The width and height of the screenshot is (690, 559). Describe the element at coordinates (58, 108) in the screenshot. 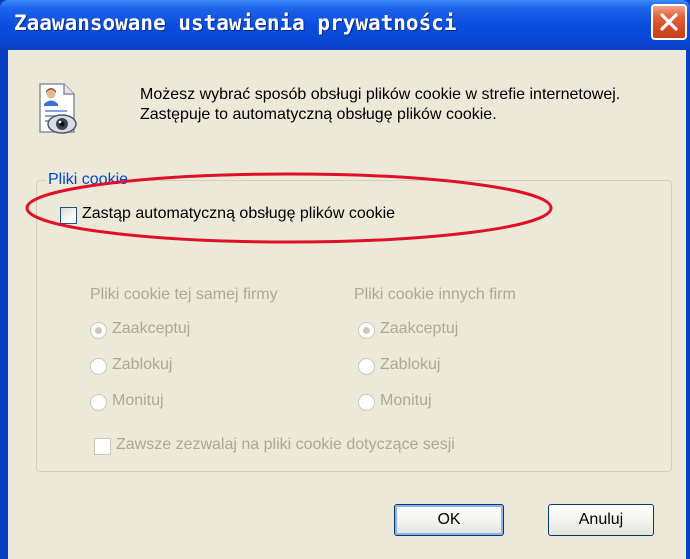

I see `privacy-document-eye-icon` at that location.